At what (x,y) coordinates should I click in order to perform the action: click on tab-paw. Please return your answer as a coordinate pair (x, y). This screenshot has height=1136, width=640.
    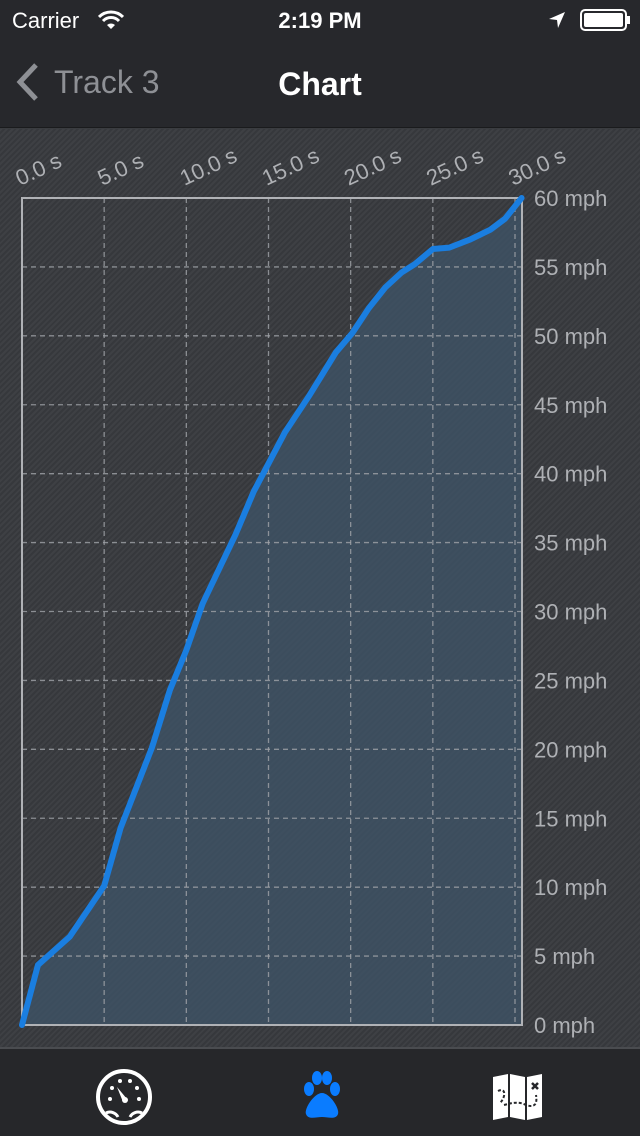
    Looking at the image, I should click on (322, 1095).